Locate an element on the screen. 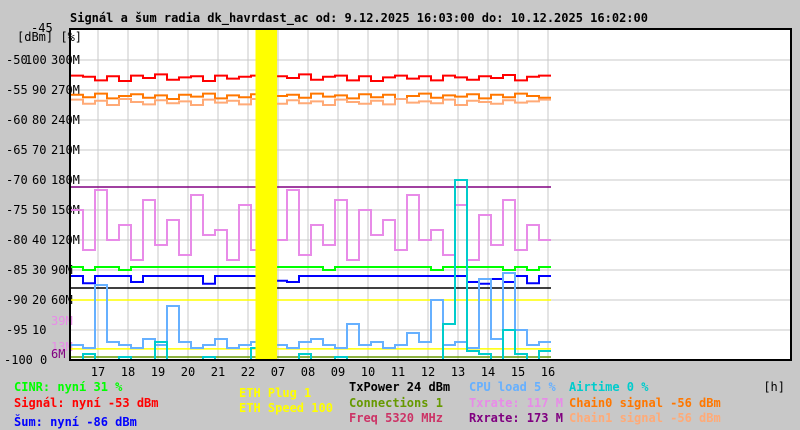 This screenshot has width=800, height=430. x-tick-label: 19 is located at coordinates (158, 372).